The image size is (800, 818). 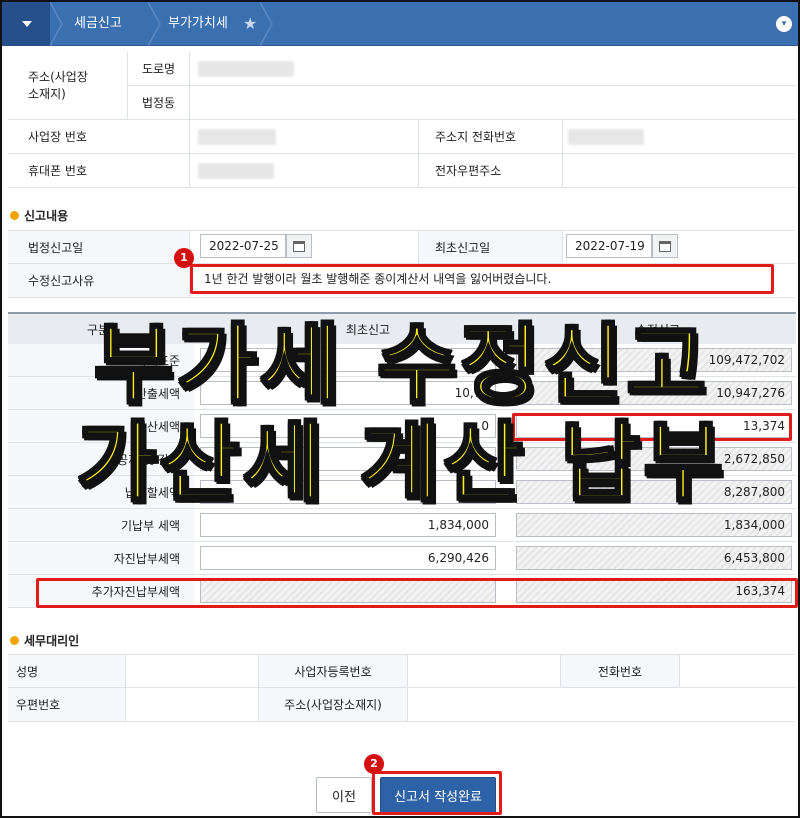 I want to click on agent-section-title: 세무대리인, so click(x=44, y=640).